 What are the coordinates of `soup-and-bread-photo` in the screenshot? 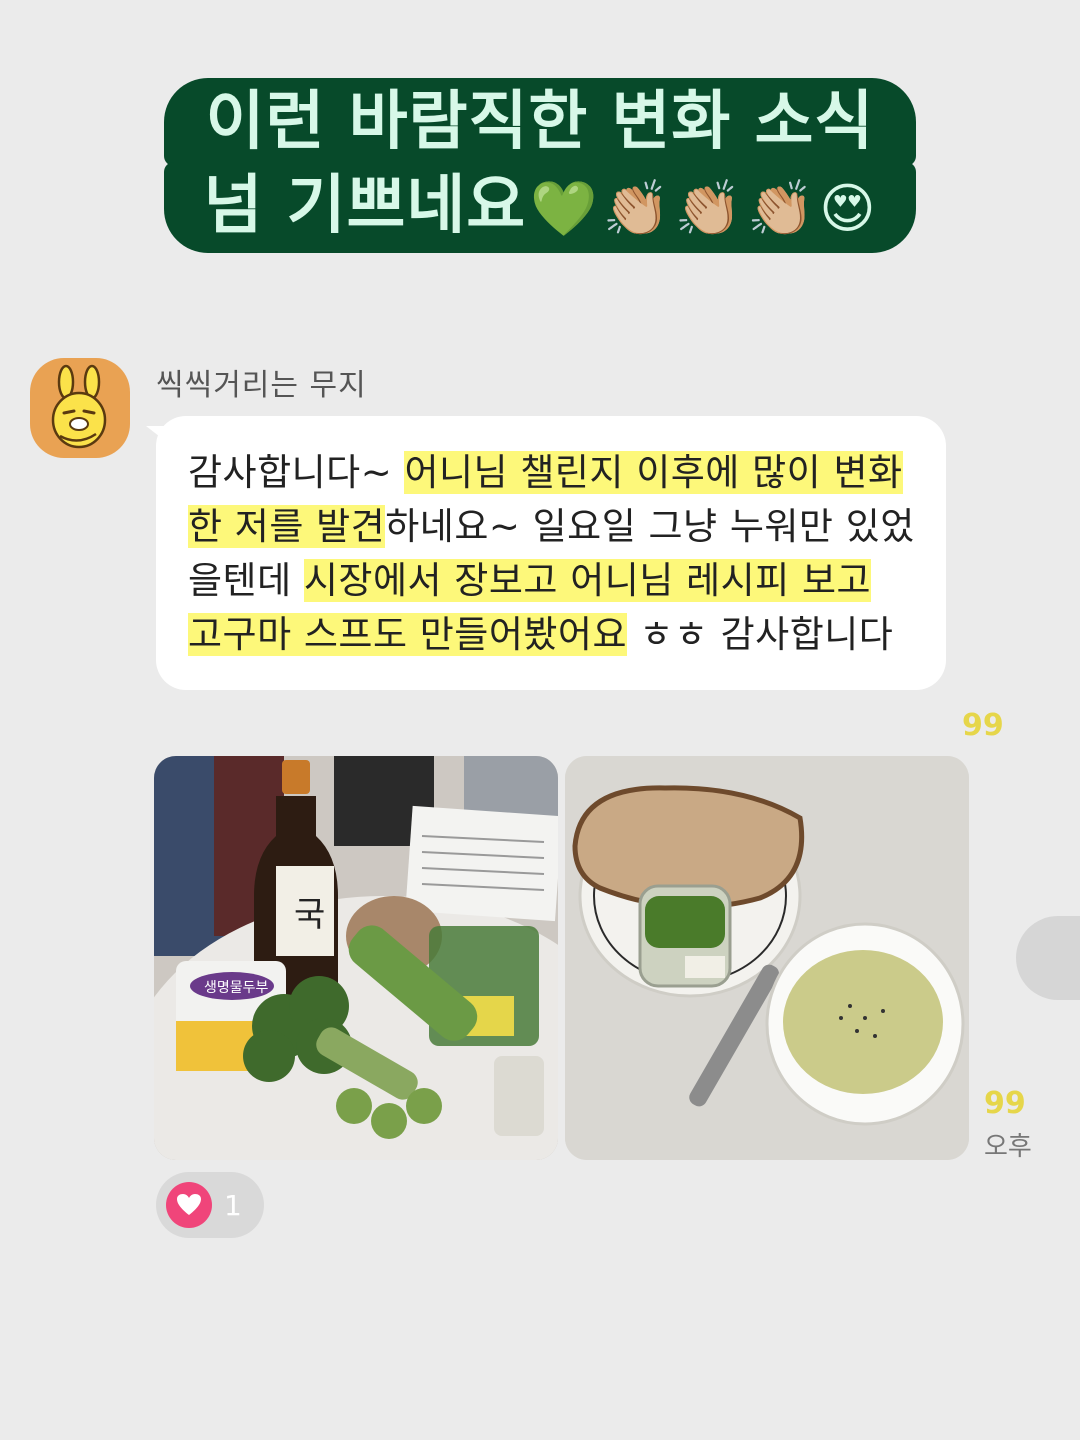 It's located at (767, 958).